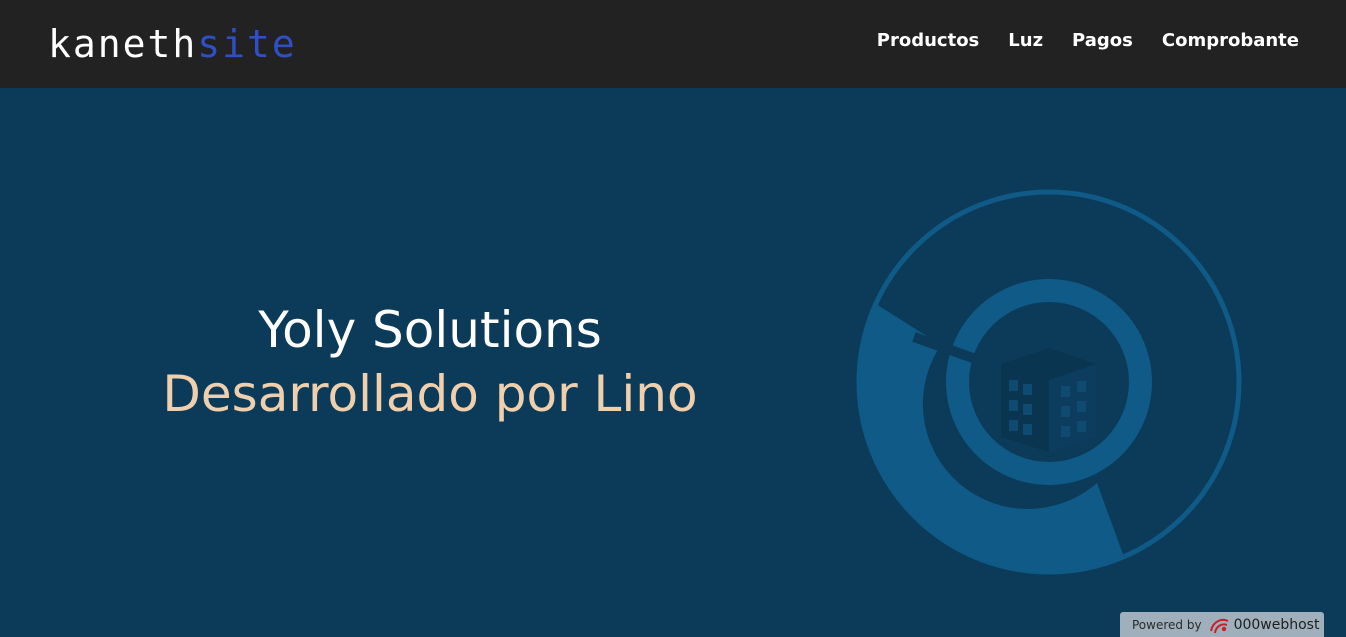  Describe the element at coordinates (1102, 41) in the screenshot. I see `nav-item-pagos: Pagos` at that location.